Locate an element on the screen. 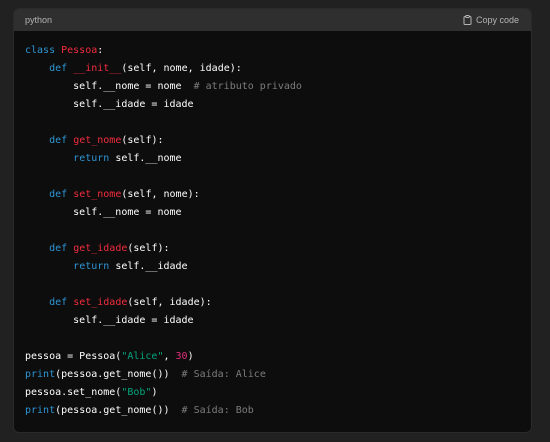  code-token: set_nome is located at coordinates (97, 194).